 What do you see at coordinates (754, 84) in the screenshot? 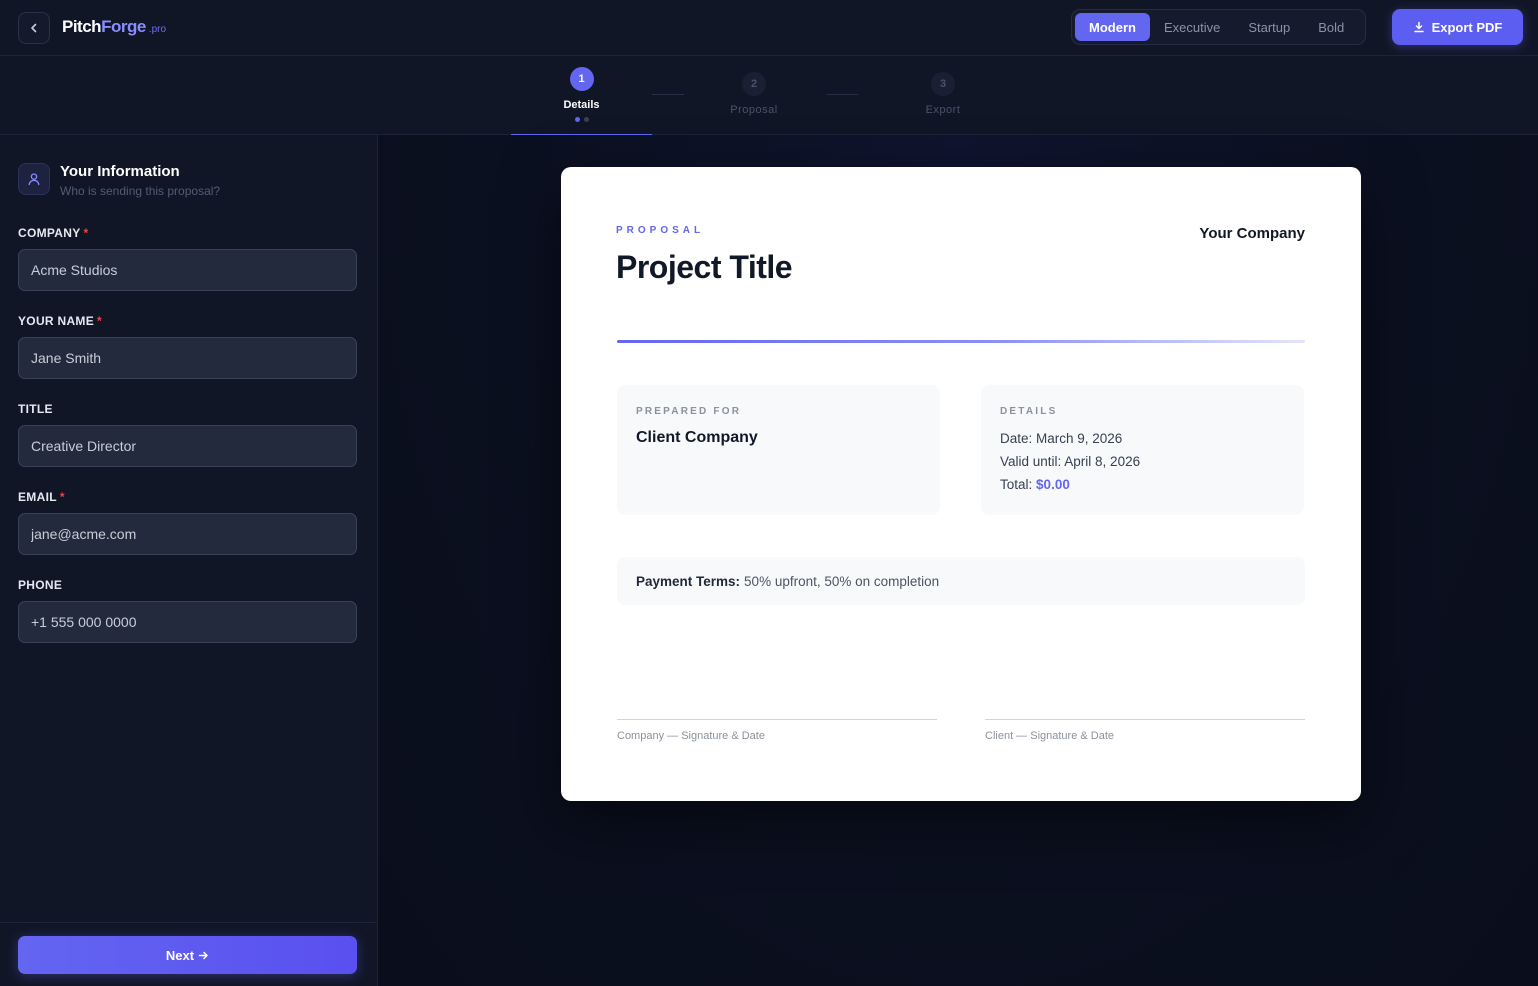
I see `step-number: 2` at bounding box center [754, 84].